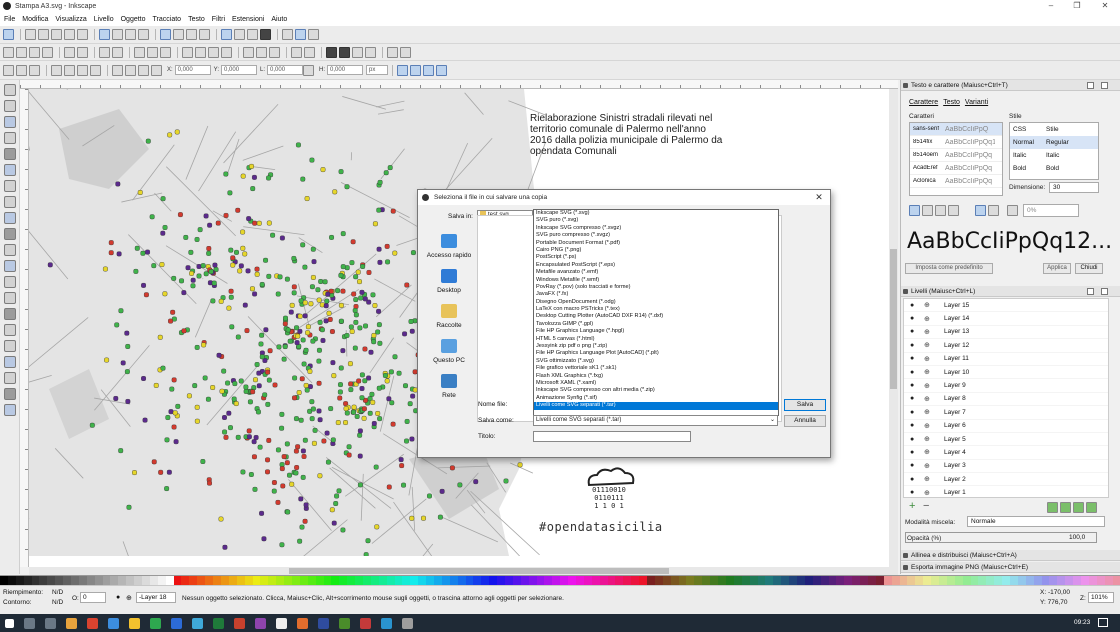  I want to click on apply-button: Applica, so click(1057, 268).